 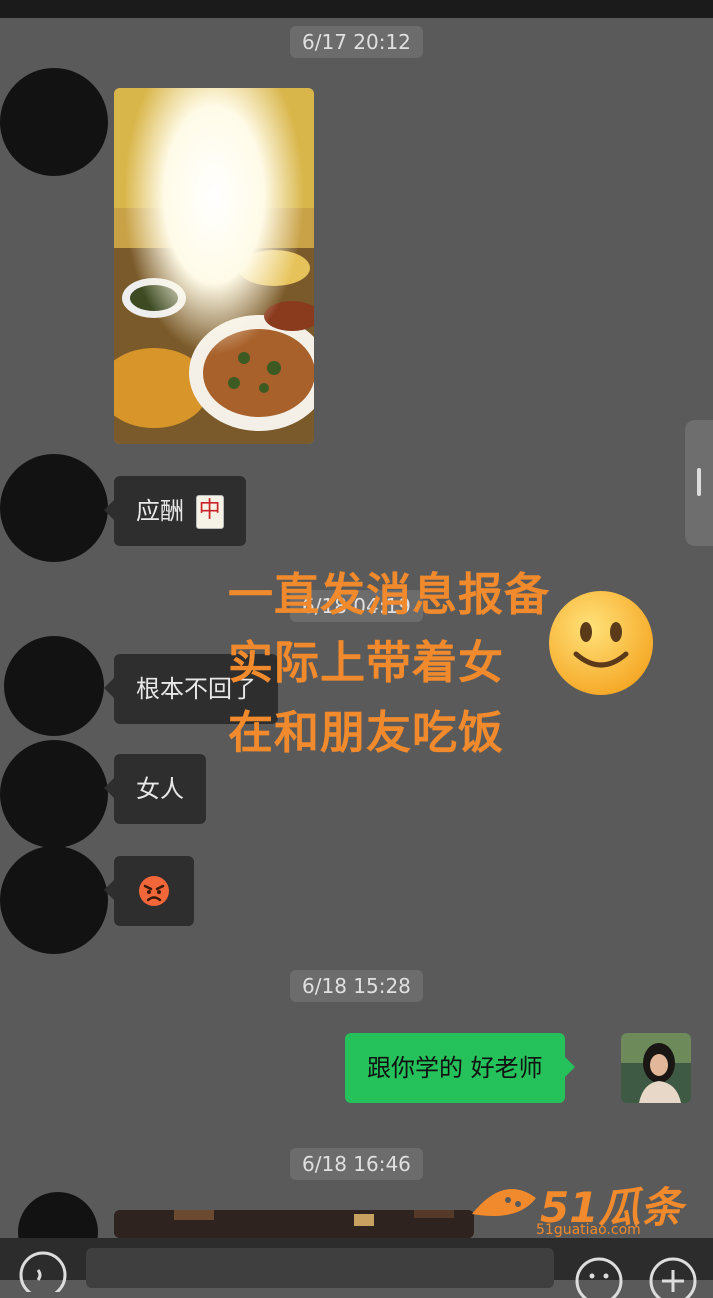 What do you see at coordinates (601, 643) in the screenshot?
I see `smiley-face-icon` at bounding box center [601, 643].